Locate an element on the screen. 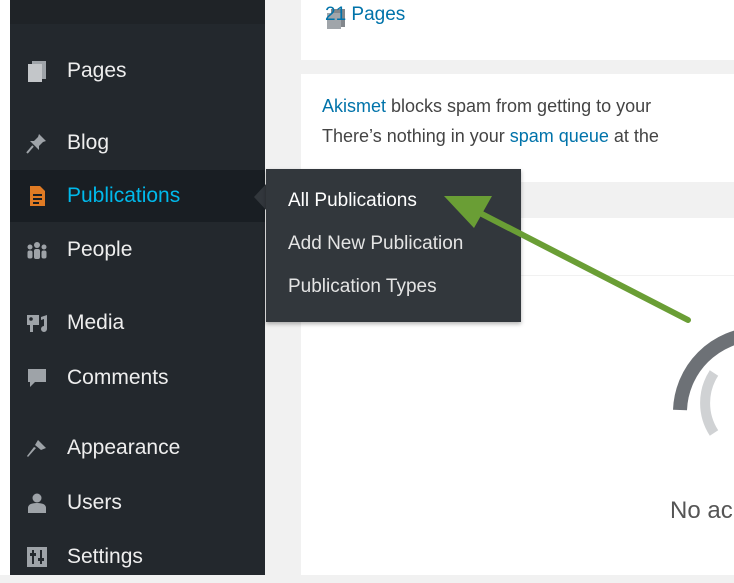 This screenshot has height=583, width=734. sidebar-item-label: Appearance is located at coordinates (124, 447).